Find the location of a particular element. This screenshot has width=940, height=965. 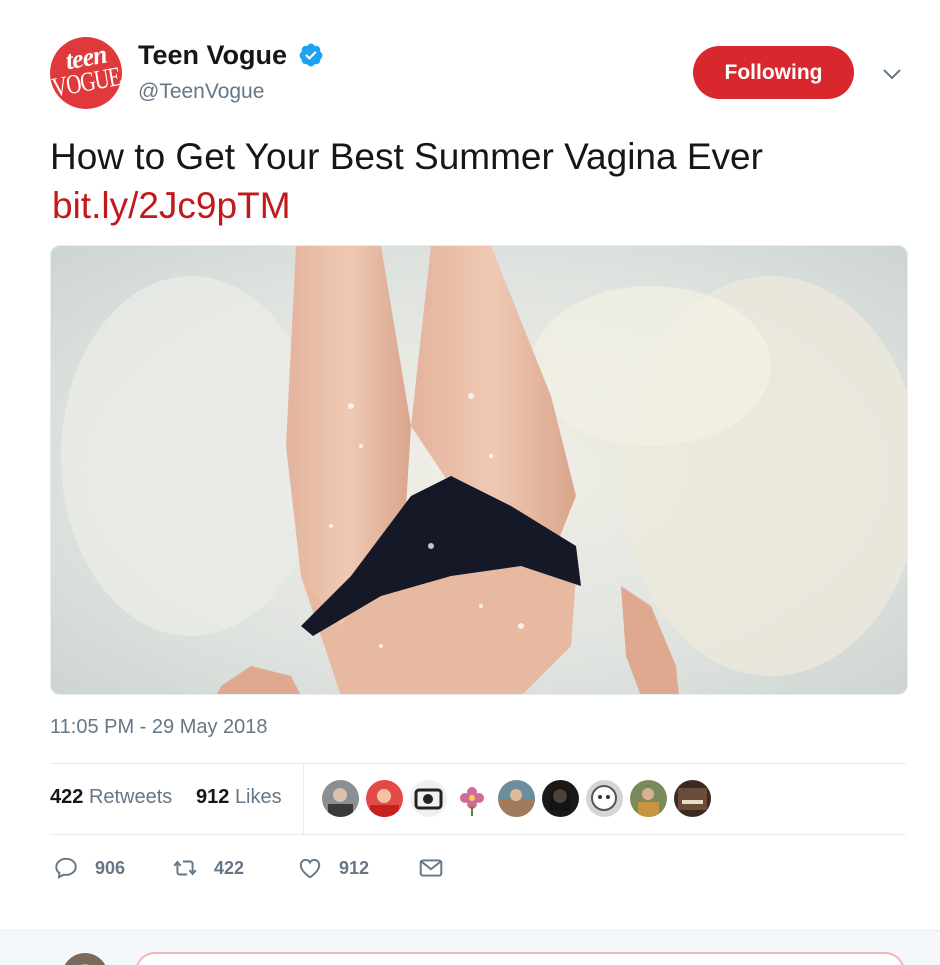

following-button: Following is located at coordinates (773, 72).